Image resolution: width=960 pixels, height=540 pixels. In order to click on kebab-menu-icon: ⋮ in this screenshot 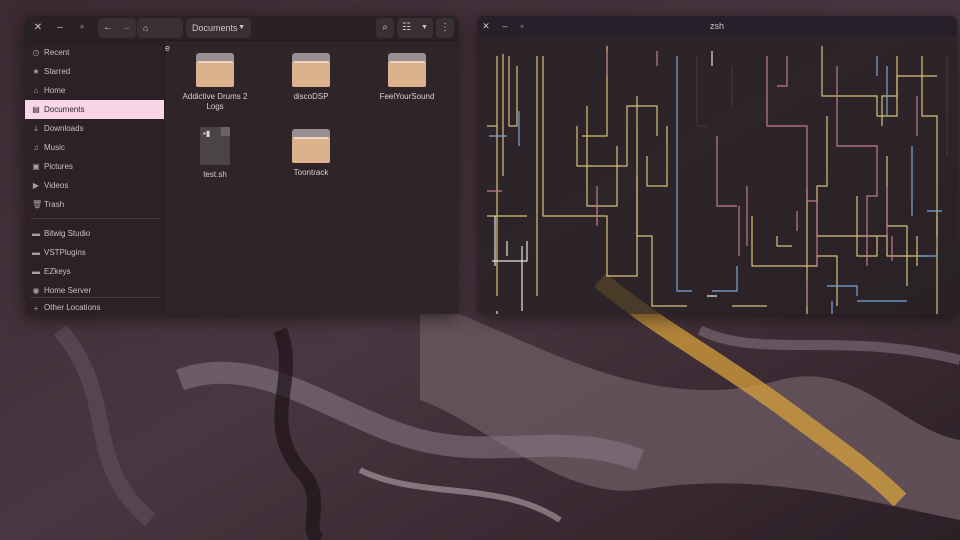, I will do `click(445, 27)`.